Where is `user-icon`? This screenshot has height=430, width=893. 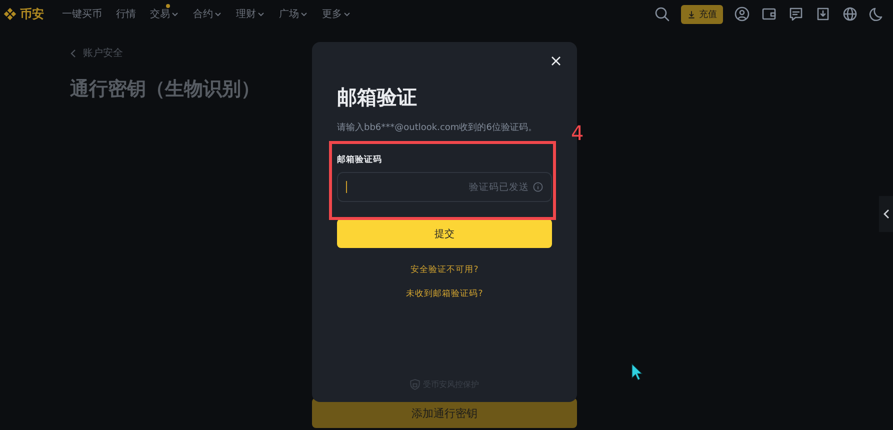 user-icon is located at coordinates (742, 14).